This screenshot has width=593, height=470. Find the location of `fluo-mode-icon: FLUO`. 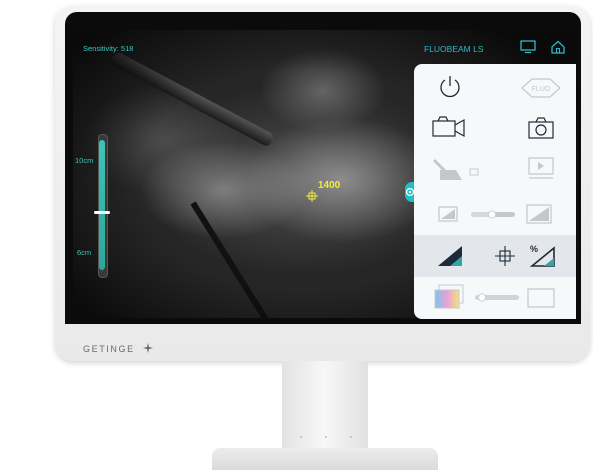

fluo-mode-icon: FLUO is located at coordinates (541, 88).